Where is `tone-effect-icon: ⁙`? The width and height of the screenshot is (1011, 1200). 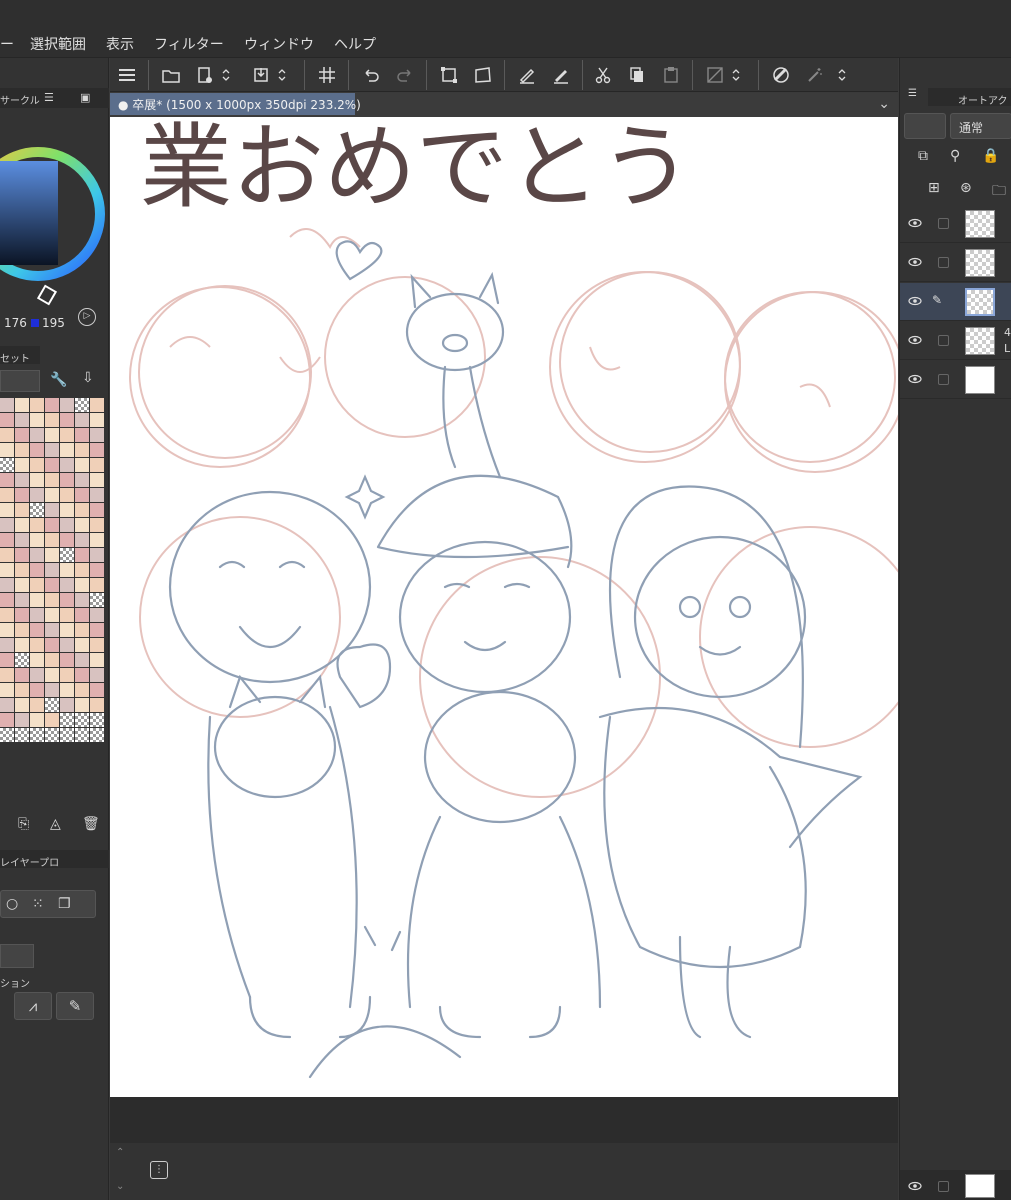
tone-effect-icon: ⁙ is located at coordinates (38, 904).